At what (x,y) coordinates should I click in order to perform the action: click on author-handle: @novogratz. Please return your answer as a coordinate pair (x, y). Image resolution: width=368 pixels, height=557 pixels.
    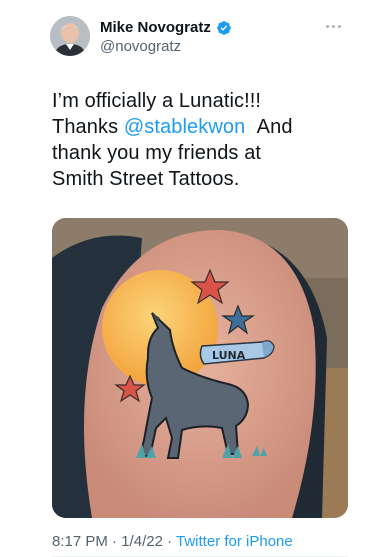
    Looking at the image, I should click on (140, 47).